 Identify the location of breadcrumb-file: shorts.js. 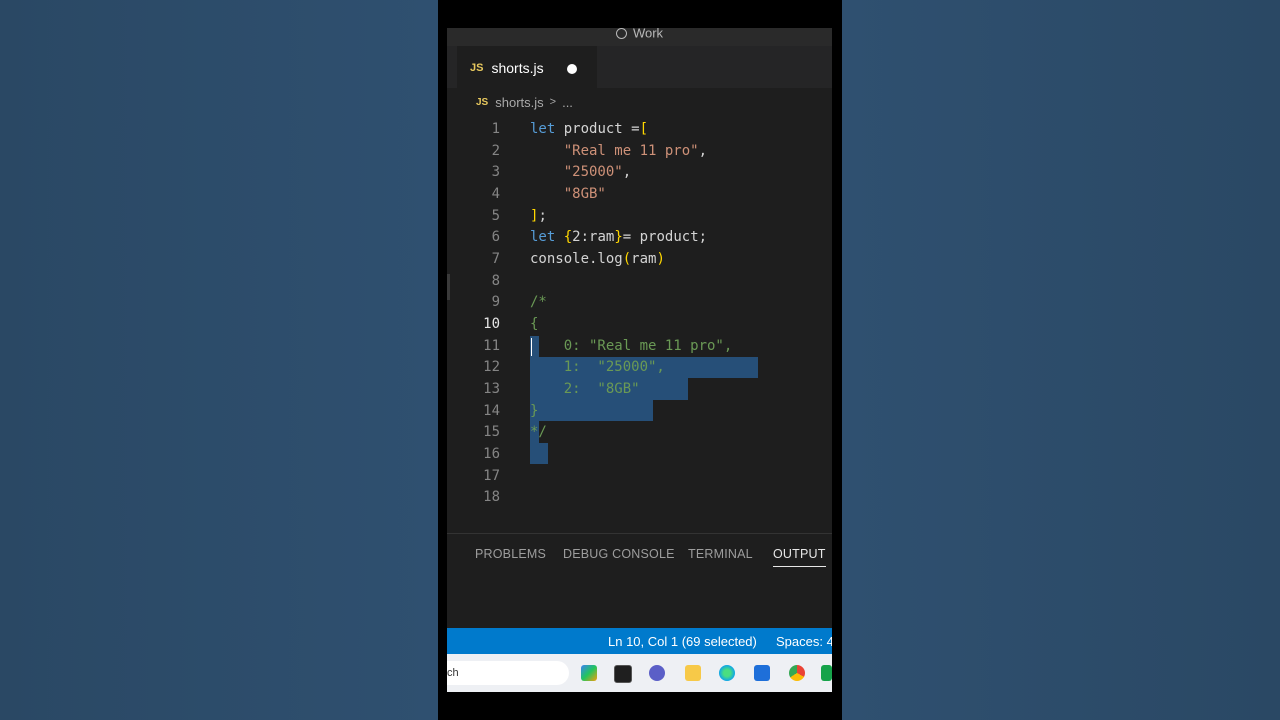
(519, 102).